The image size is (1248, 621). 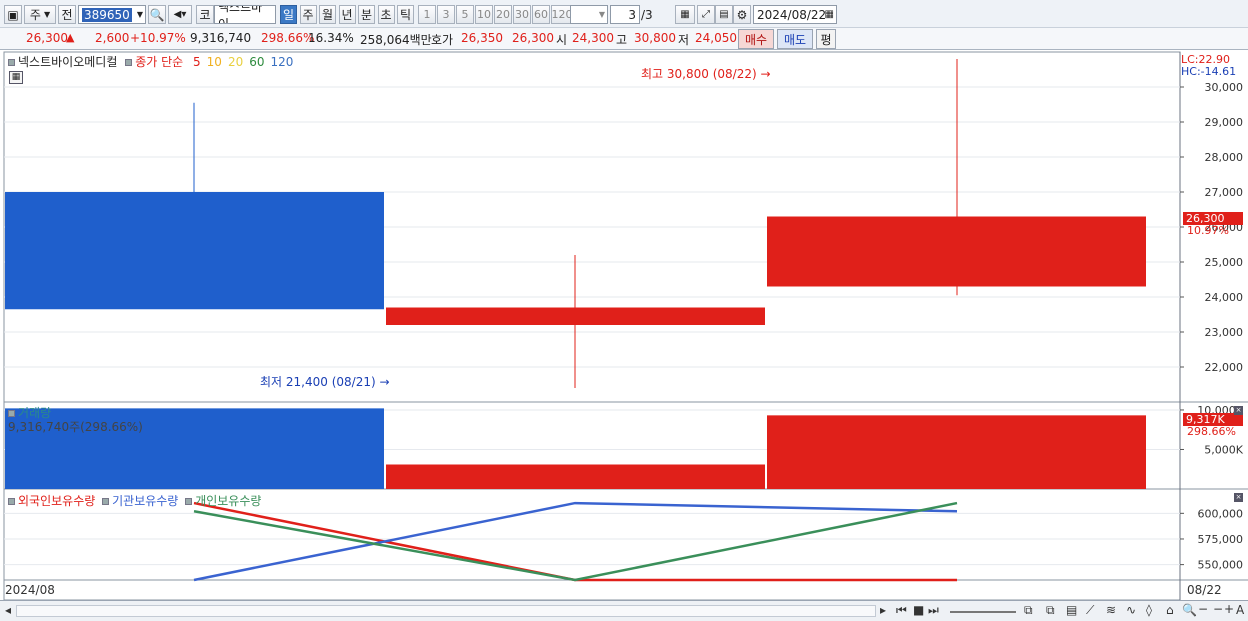 I want to click on search-icon: 🔍, so click(x=1189, y=610).